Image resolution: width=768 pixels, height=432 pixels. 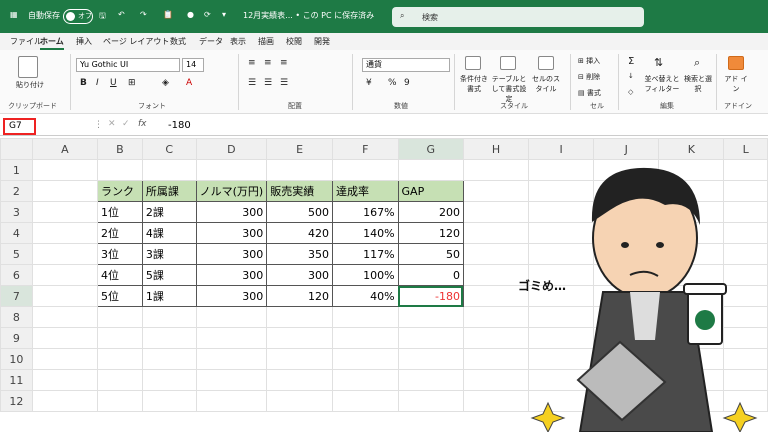 What do you see at coordinates (102, 17) in the screenshot?
I see `save-icon: 🖫` at bounding box center [102, 17].